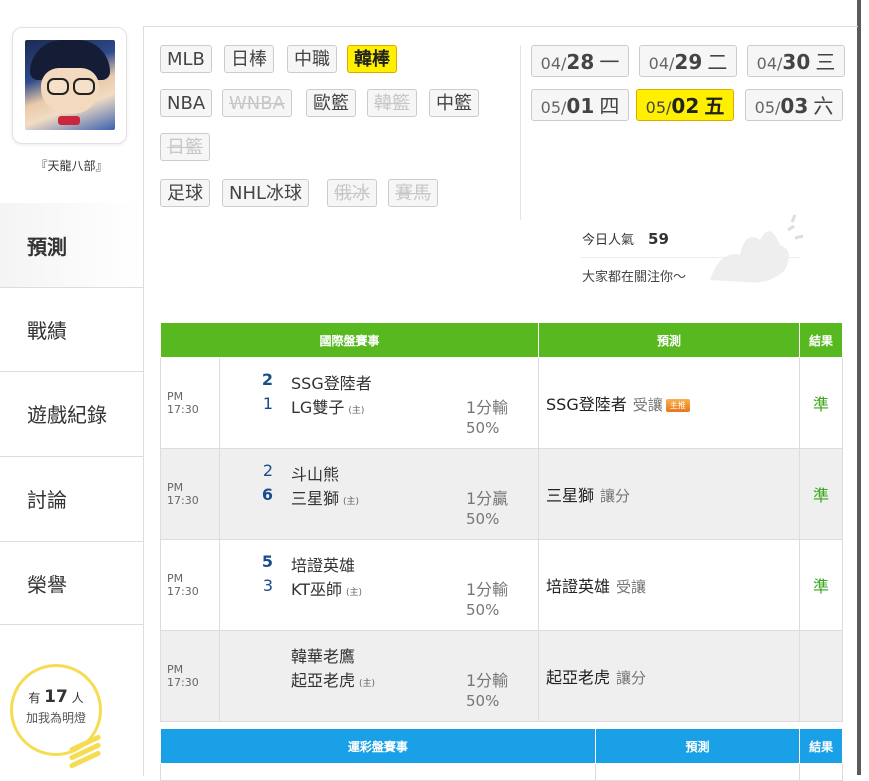 This screenshot has width=869, height=781. Describe the element at coordinates (71, 583) in the screenshot. I see `nav-item-honors: 榮譽` at that location.